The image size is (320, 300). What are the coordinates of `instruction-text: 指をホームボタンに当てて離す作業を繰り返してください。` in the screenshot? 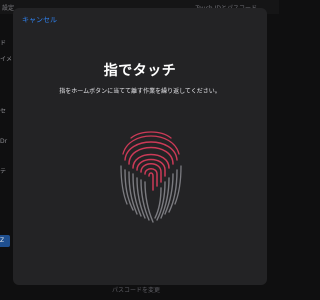 It's located at (140, 91).